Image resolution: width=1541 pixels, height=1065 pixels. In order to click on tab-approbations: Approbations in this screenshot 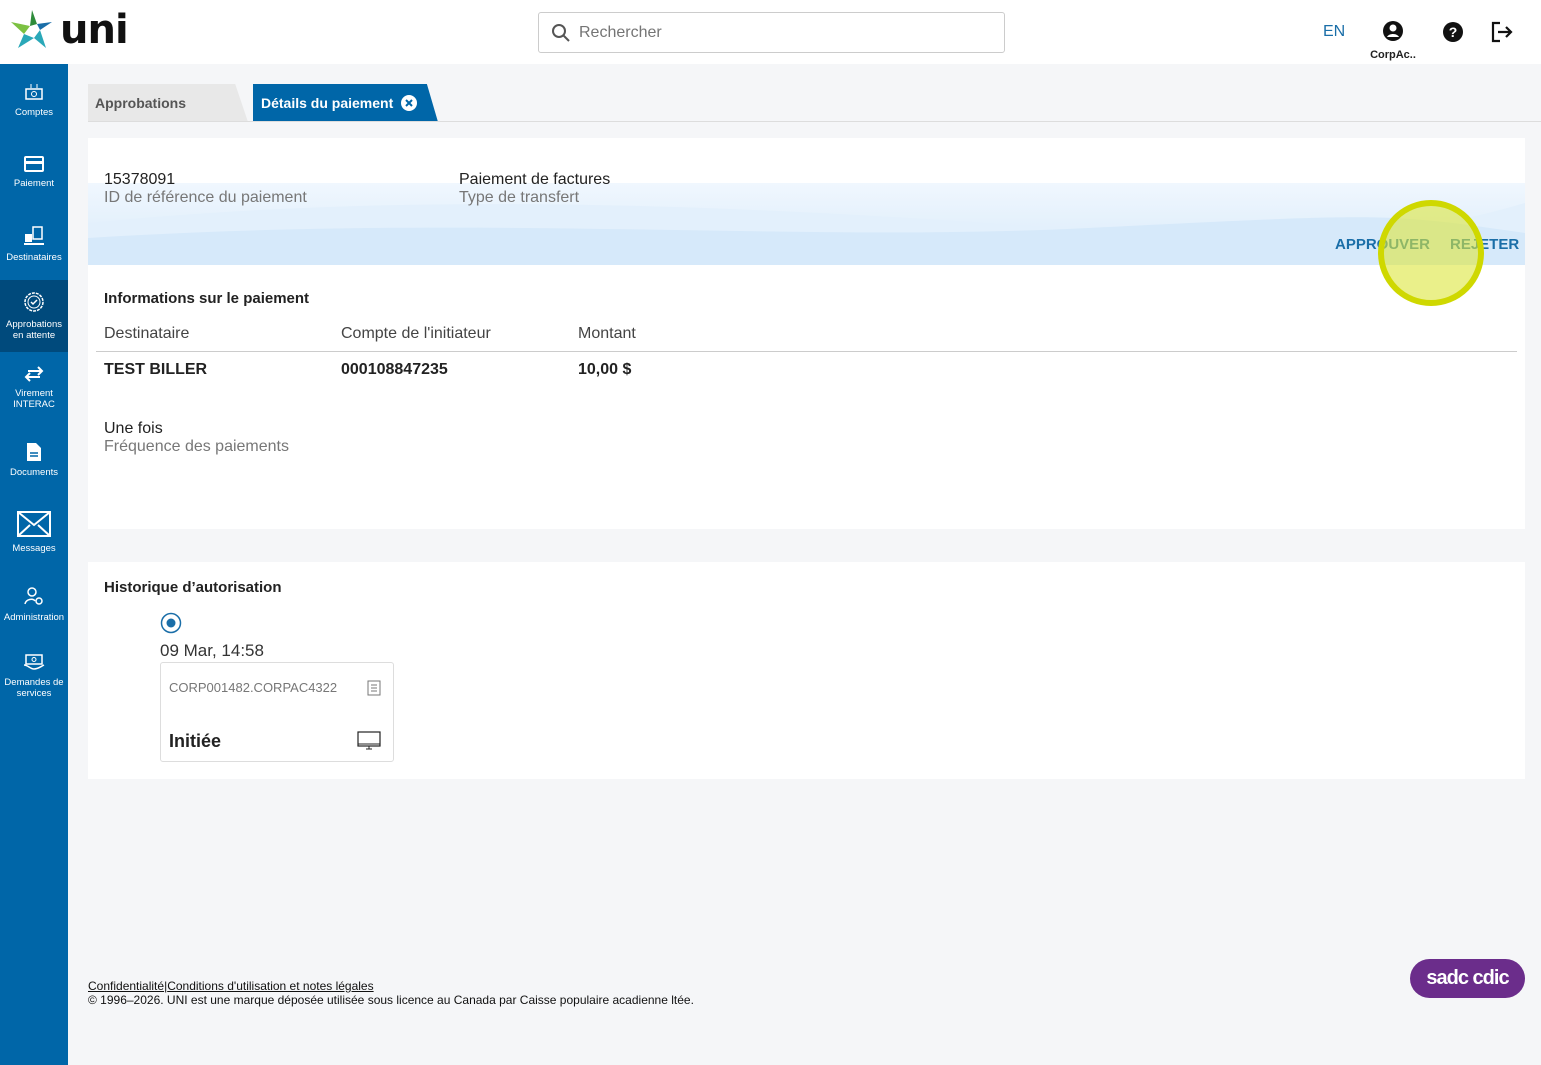, I will do `click(168, 103)`.